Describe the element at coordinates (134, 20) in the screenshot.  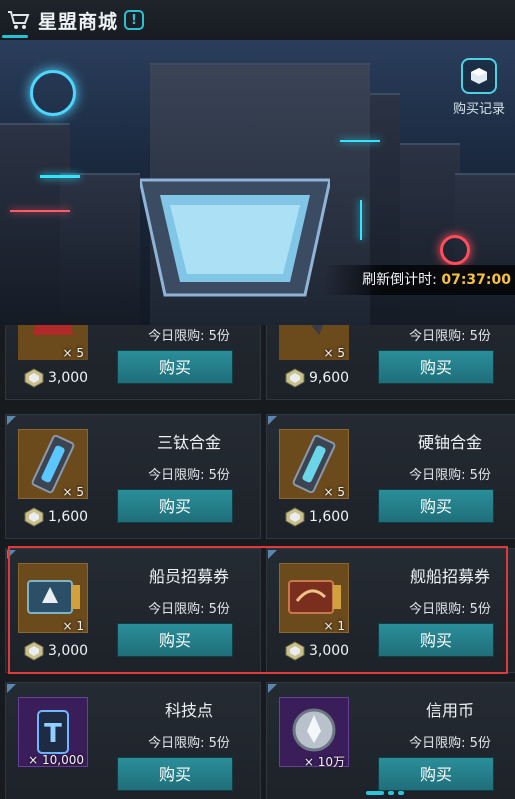
I see `info-button: !` at that location.